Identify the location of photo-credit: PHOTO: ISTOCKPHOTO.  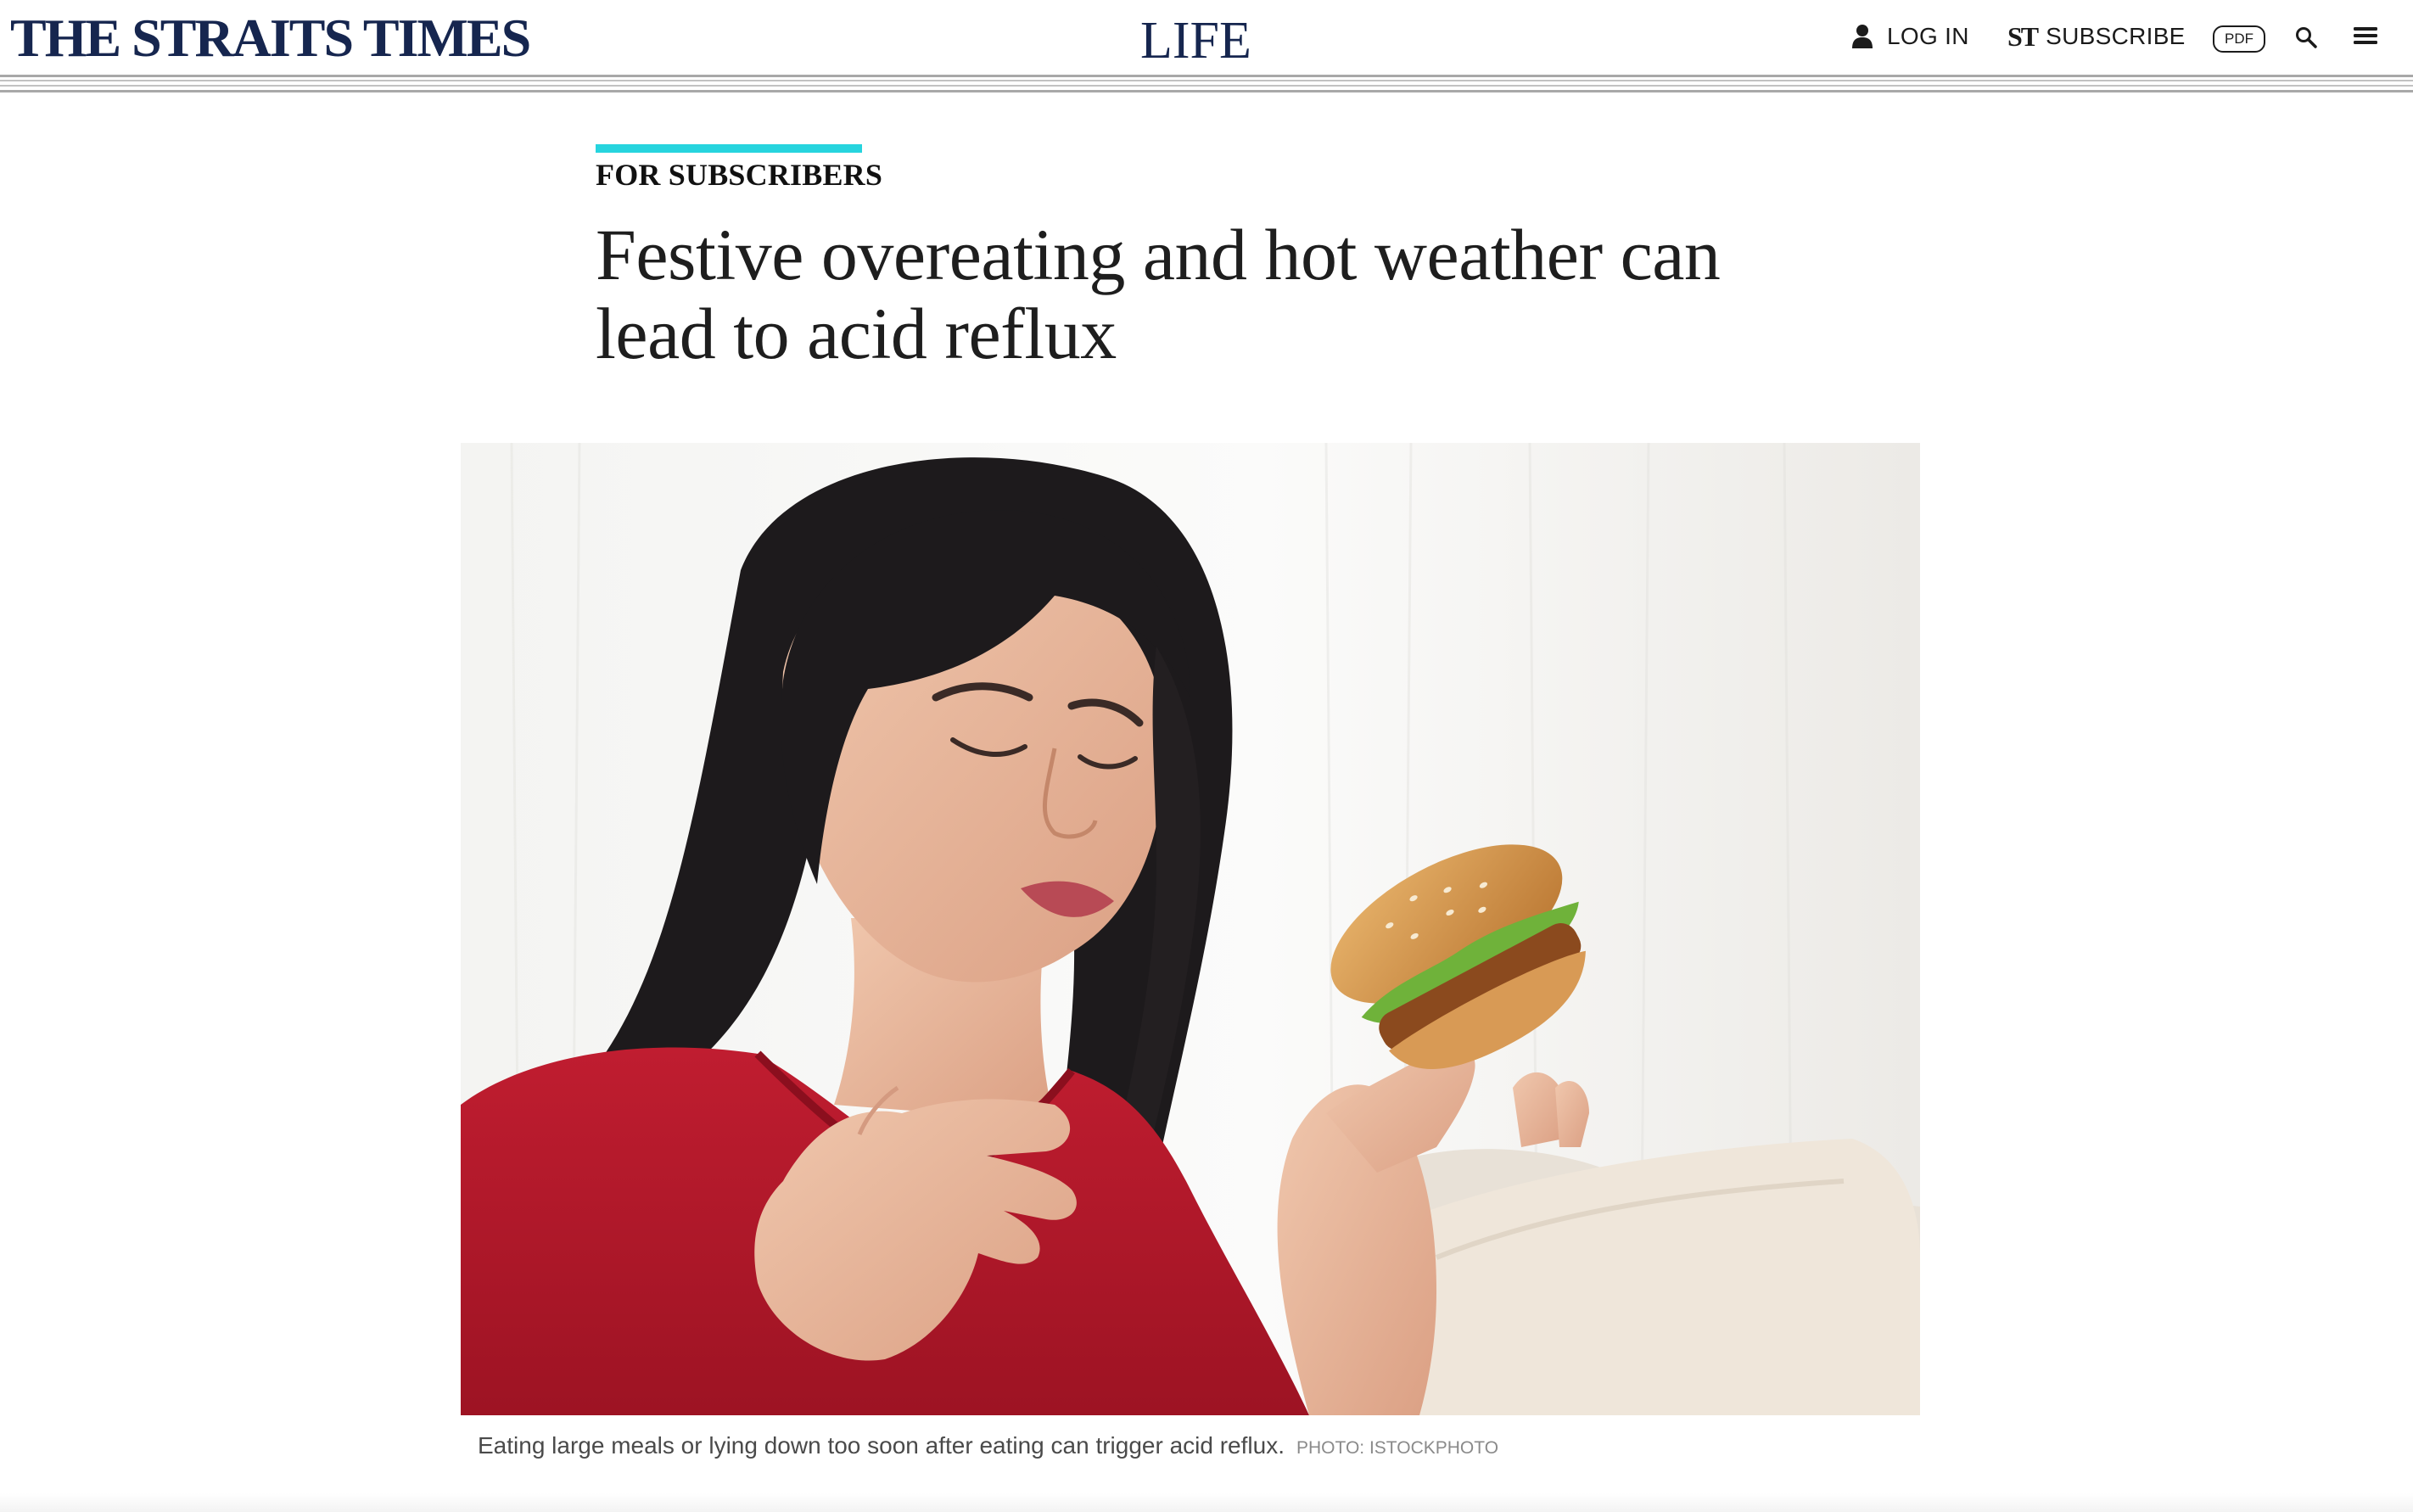
(1397, 1448).